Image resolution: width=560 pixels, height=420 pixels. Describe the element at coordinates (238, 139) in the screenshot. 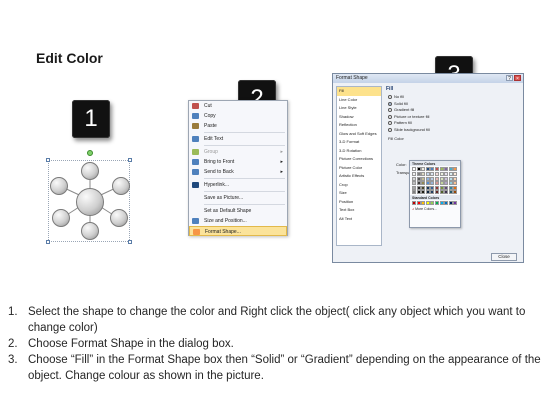

I see `menu-item: Edit Text` at that location.